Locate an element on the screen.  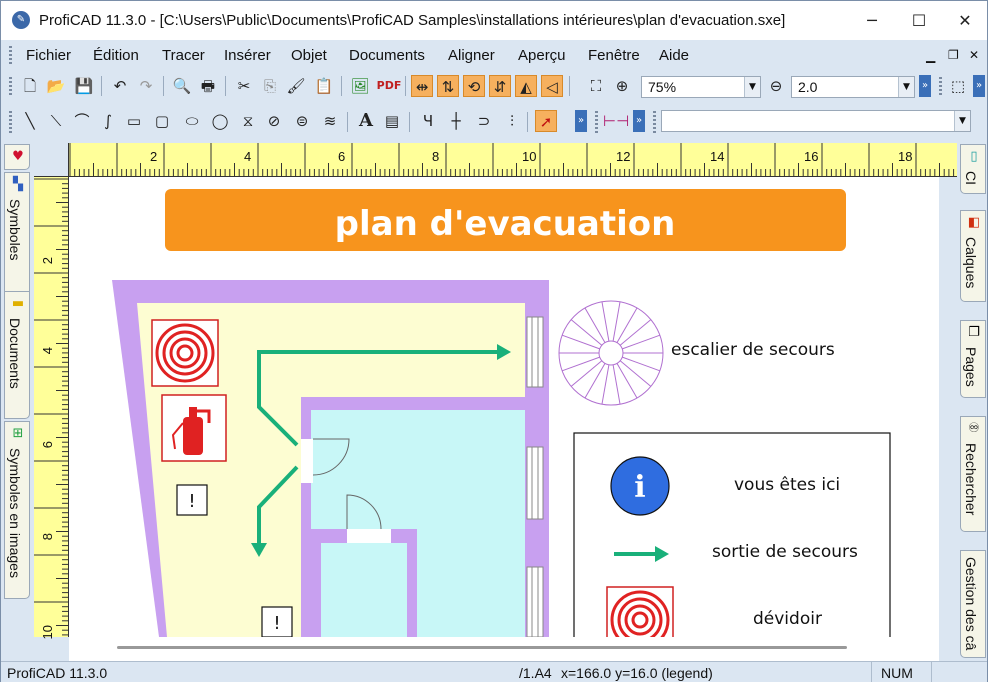
spiral-staircase-icon is located at coordinates (611, 353).